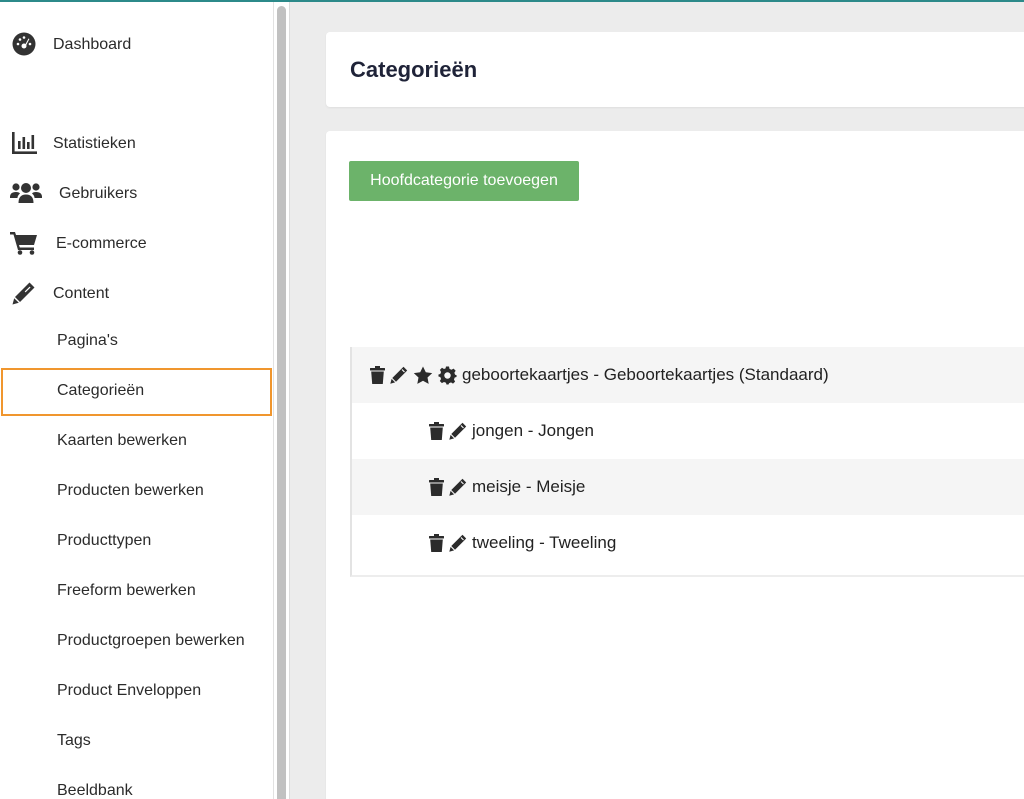  I want to click on tree-row-child: tweeling - Tweeling, so click(688, 543).